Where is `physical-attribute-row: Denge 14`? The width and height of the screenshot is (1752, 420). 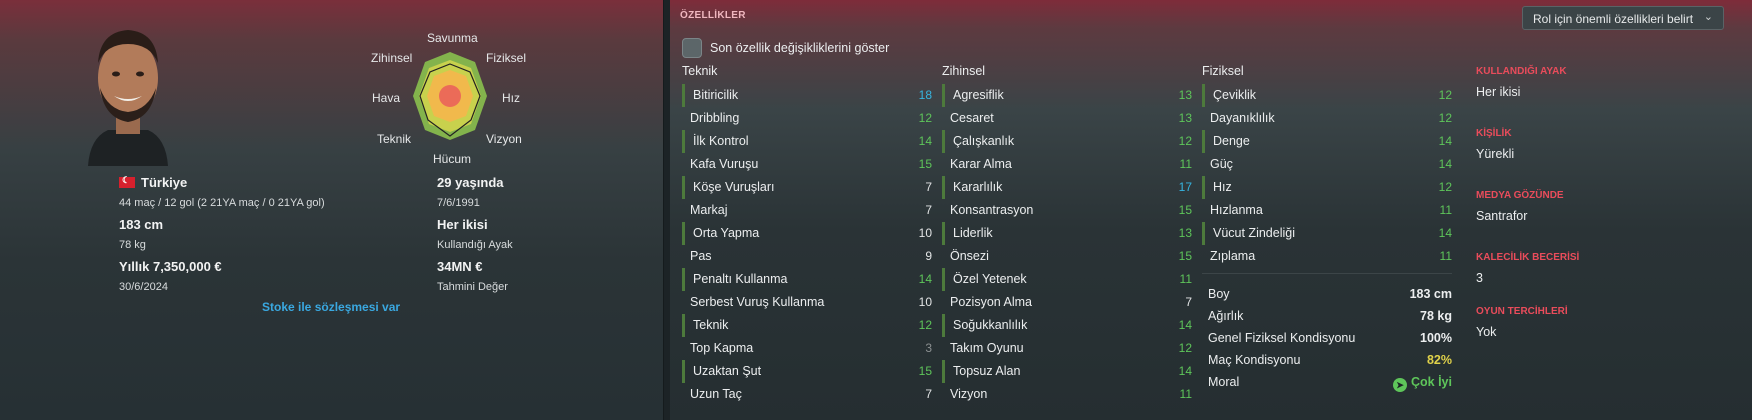 physical-attribute-row: Denge 14 is located at coordinates (1327, 141).